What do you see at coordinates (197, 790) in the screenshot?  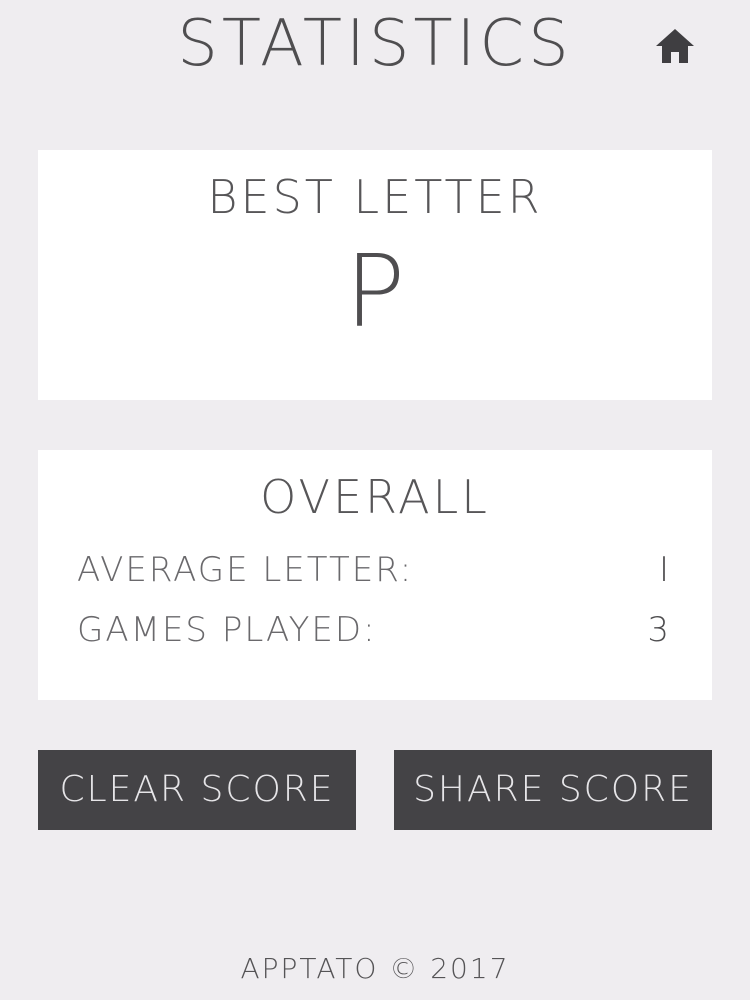 I see `clear-score-button: CLEAR SCORE` at bounding box center [197, 790].